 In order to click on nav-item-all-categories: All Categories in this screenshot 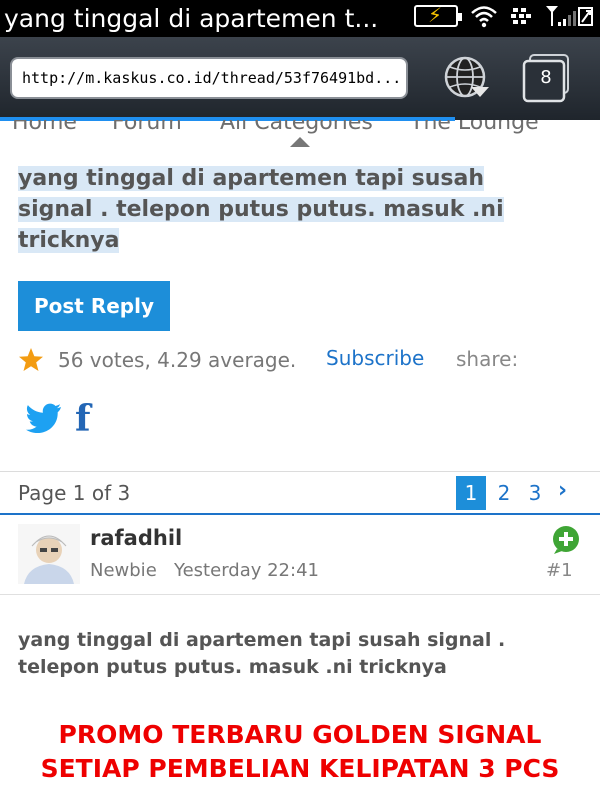, I will do `click(296, 127)`.